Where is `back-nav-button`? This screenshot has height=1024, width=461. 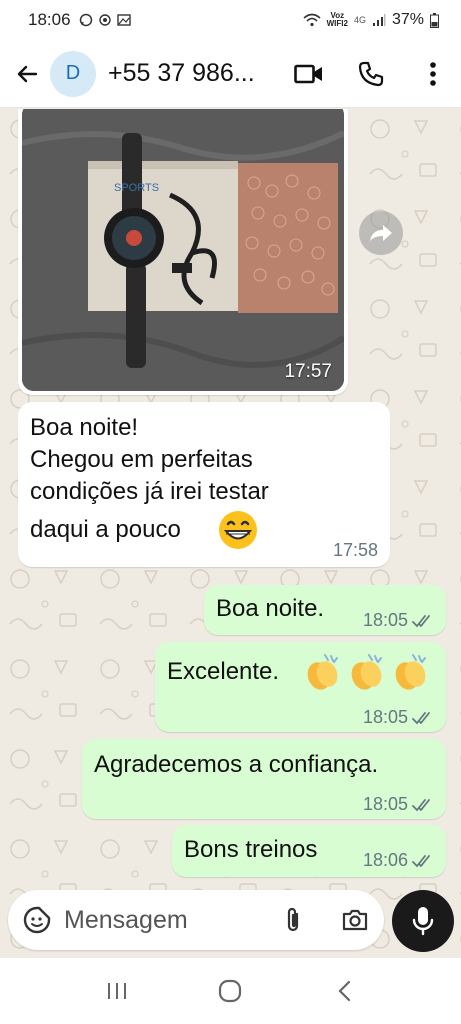 back-nav-button is located at coordinates (344, 991).